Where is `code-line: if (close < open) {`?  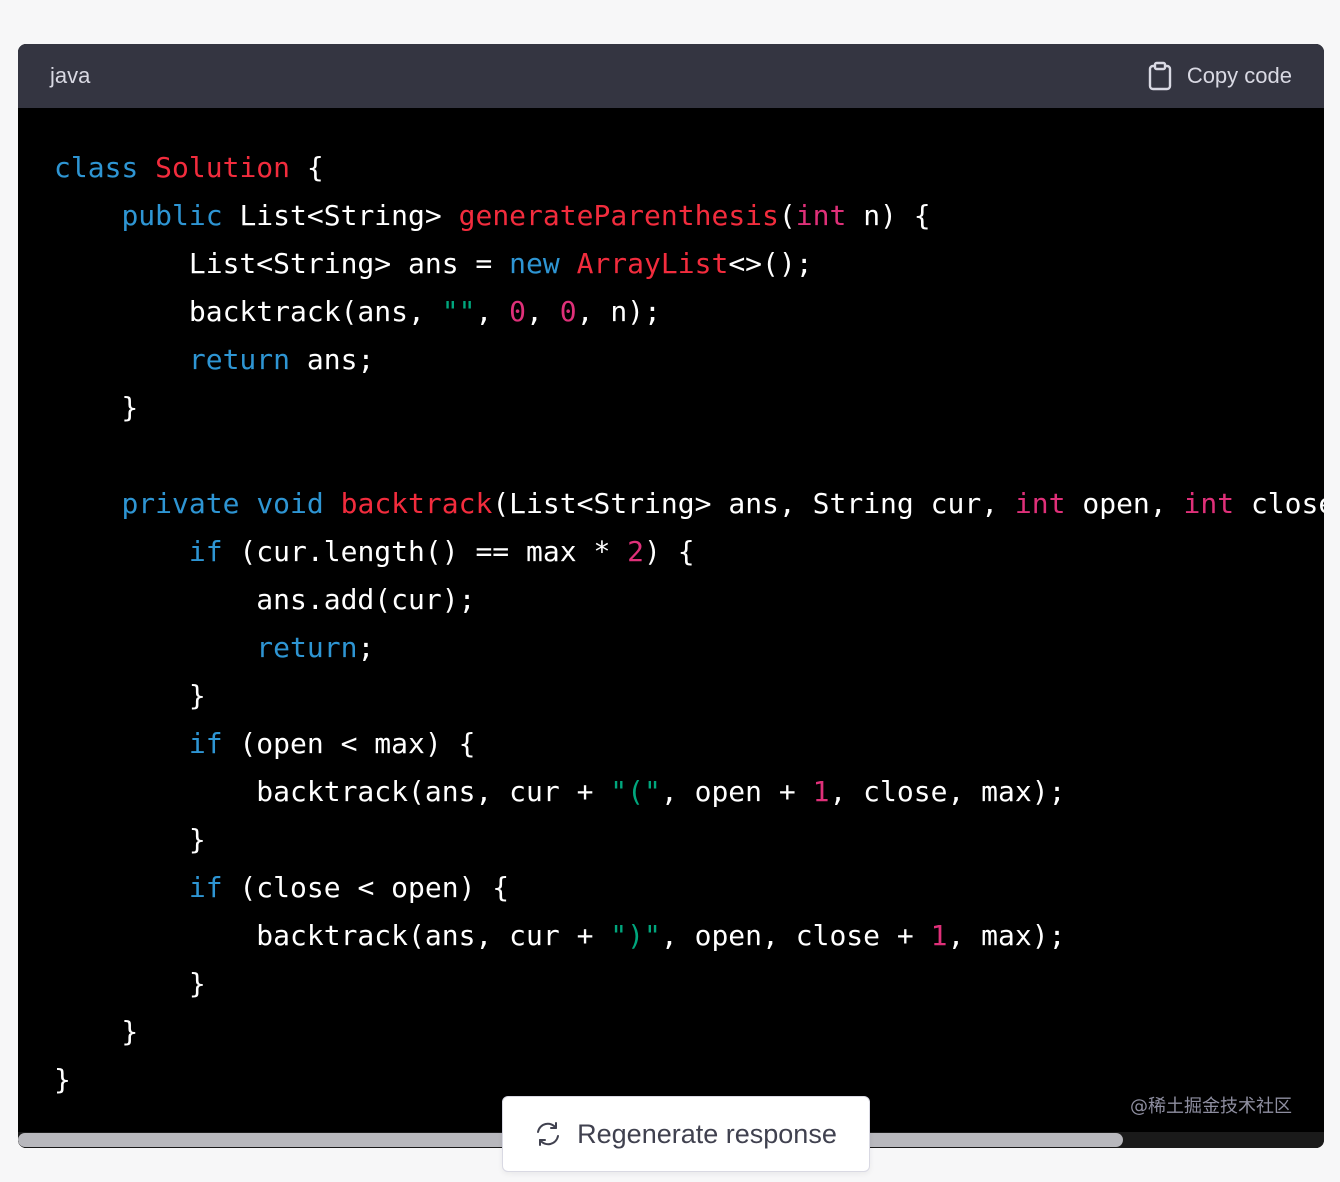 code-line: if (close < open) { is located at coordinates (689, 888).